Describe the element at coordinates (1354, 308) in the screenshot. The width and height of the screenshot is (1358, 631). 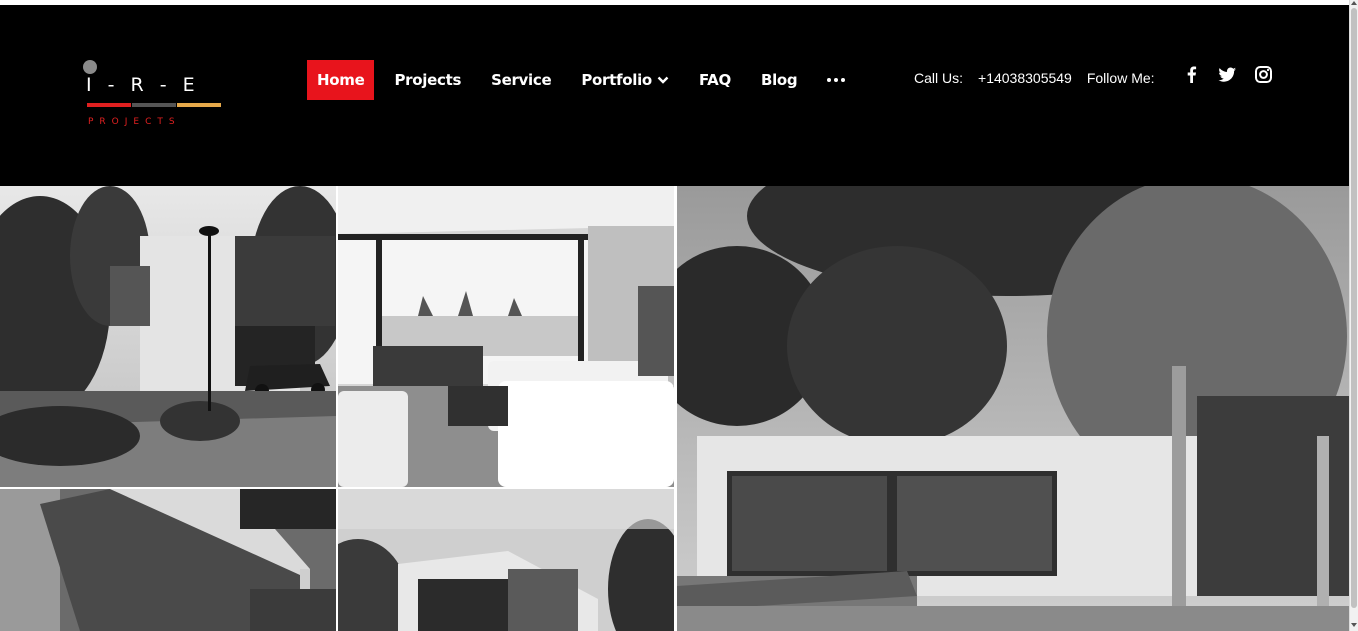
I see `scrollbar-thumb` at that location.